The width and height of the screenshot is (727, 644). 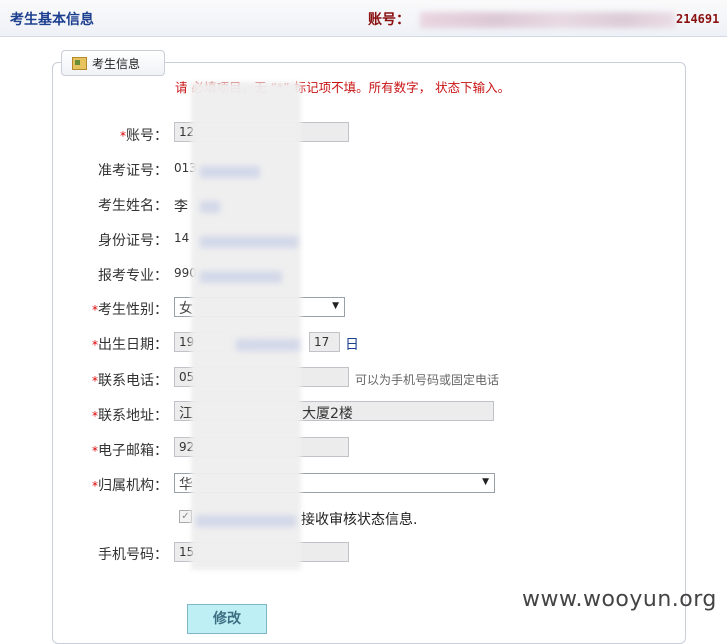 I want to click on modify-button: 修改, so click(x=227, y=619).